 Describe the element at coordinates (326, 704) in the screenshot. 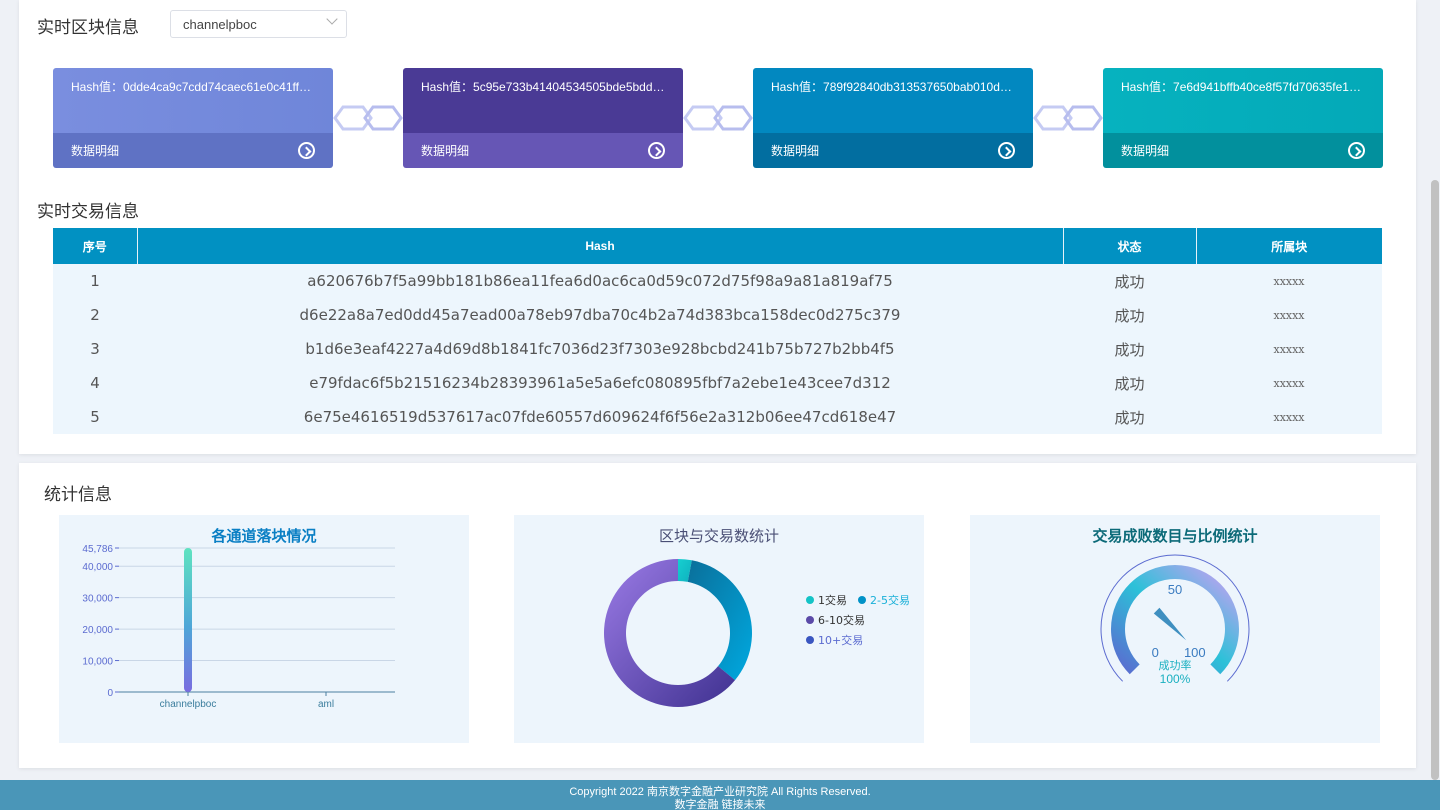

I see `x-tick-label: aml` at that location.